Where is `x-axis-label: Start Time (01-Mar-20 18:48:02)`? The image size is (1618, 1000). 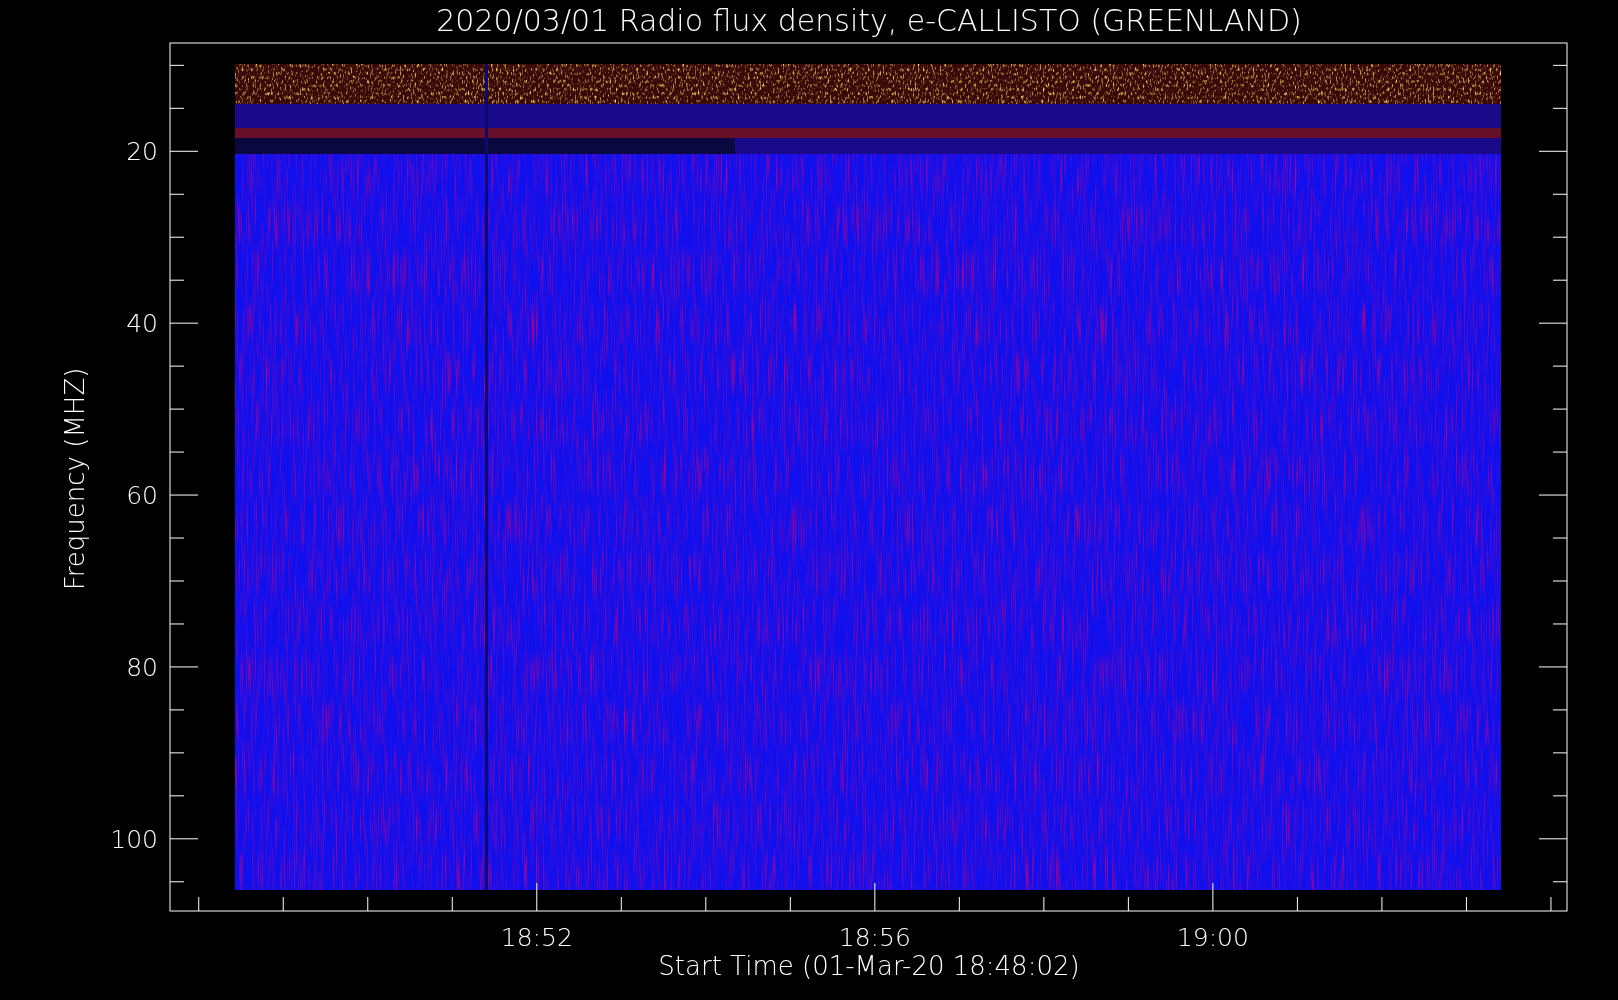 x-axis-label: Start Time (01-Mar-20 18:48:02) is located at coordinates (869, 966).